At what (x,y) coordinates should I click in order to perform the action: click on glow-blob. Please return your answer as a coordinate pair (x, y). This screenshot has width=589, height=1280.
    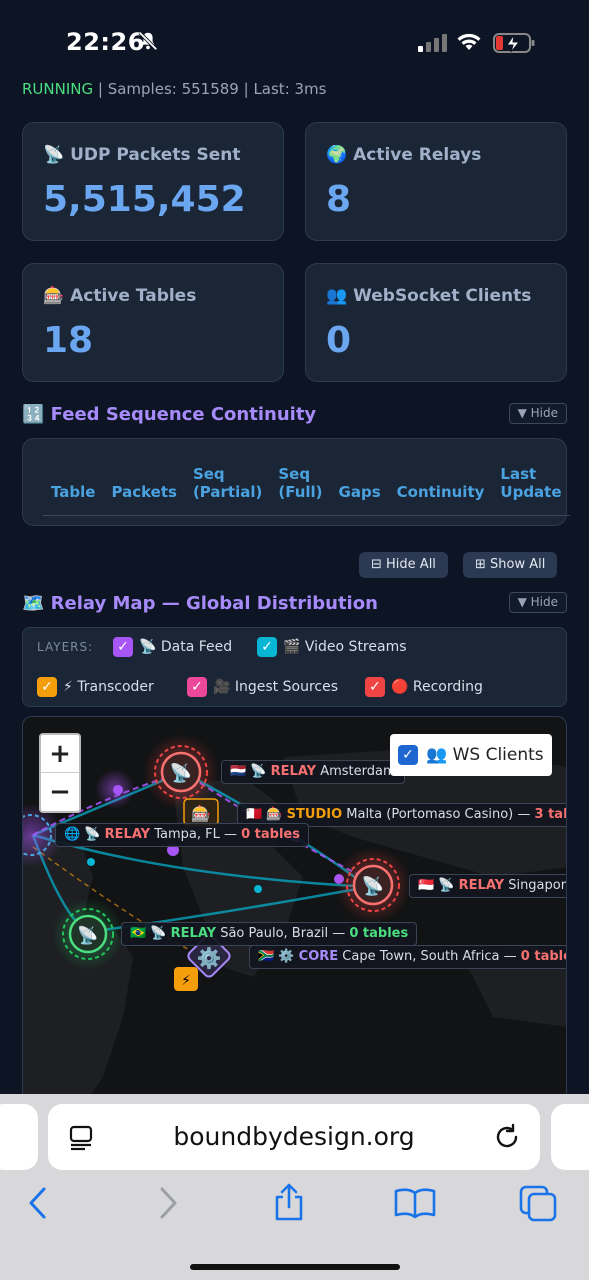
    Looking at the image, I should click on (115, 789).